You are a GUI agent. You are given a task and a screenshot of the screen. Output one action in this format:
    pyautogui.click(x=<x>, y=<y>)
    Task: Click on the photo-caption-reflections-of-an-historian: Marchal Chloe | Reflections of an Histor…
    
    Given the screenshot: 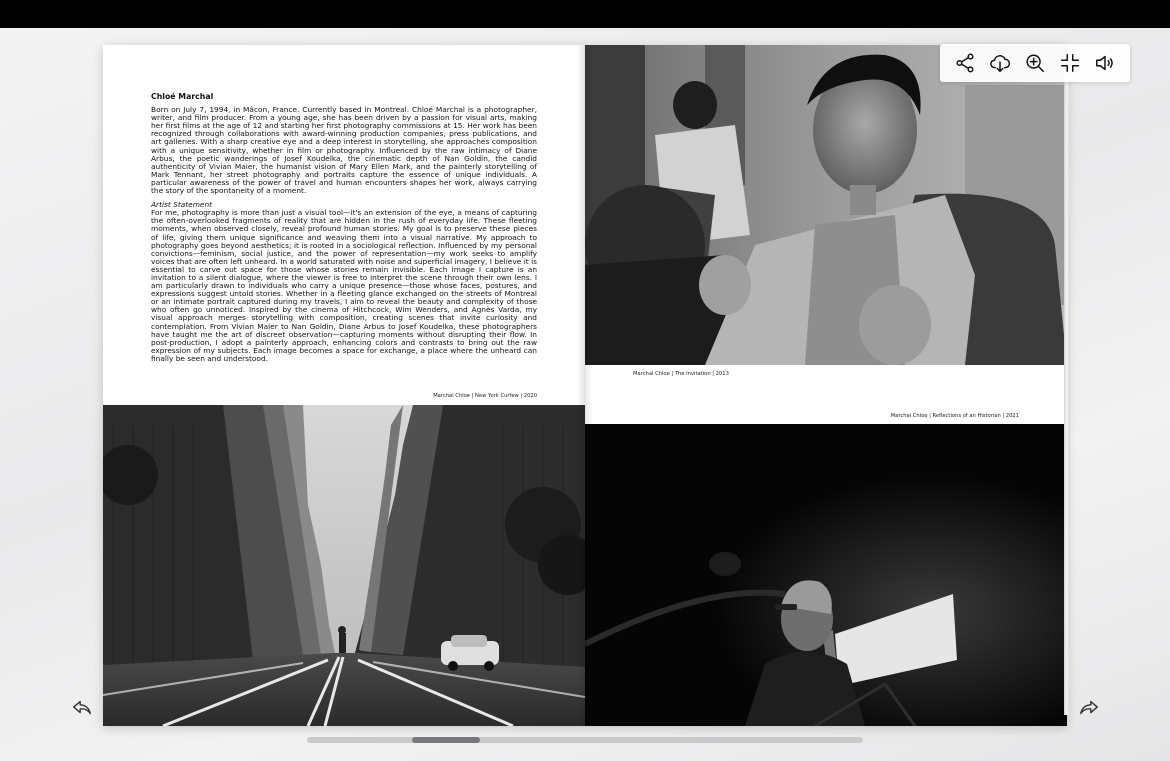 What is the action you would take?
    pyautogui.click(x=954, y=416)
    